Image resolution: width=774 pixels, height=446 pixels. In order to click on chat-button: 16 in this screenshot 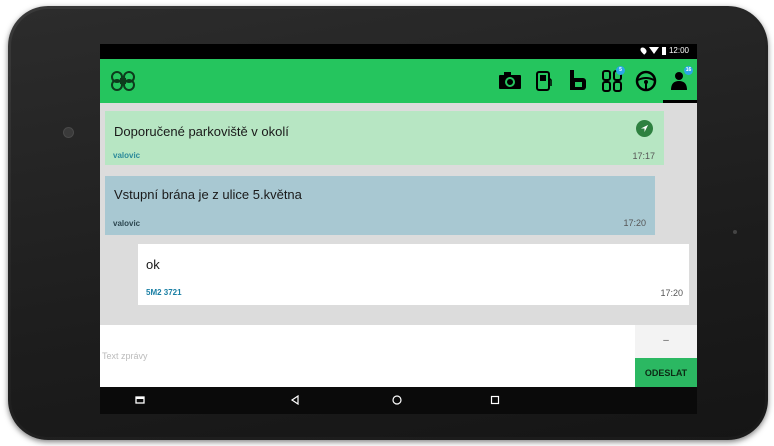, I will do `click(680, 81)`.